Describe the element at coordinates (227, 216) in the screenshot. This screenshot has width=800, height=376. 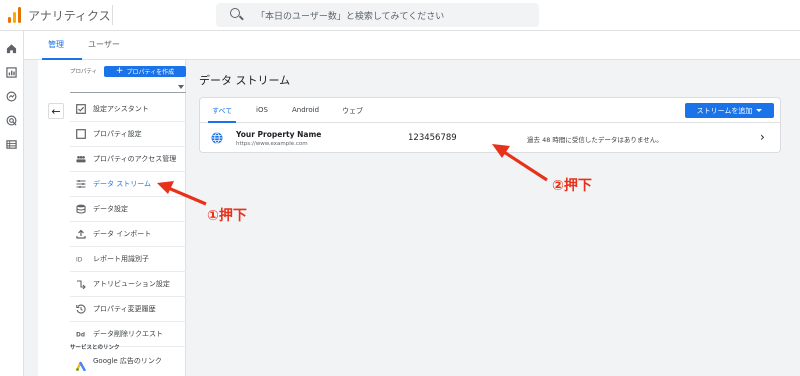
I see `annotation-step-1: ①押下` at that location.